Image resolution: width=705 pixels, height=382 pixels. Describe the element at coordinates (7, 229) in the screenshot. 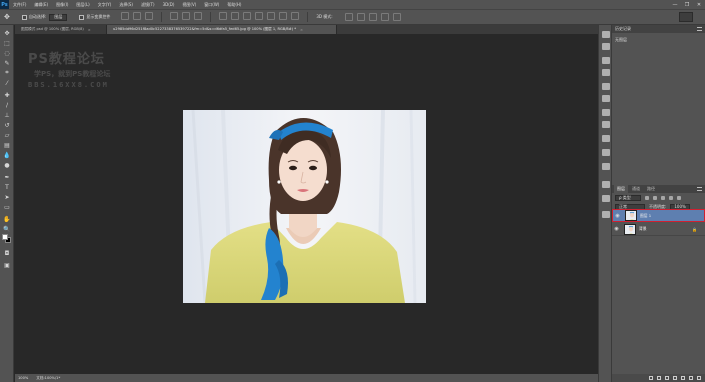

I see `zoom-tool-icon: 🔍` at that location.